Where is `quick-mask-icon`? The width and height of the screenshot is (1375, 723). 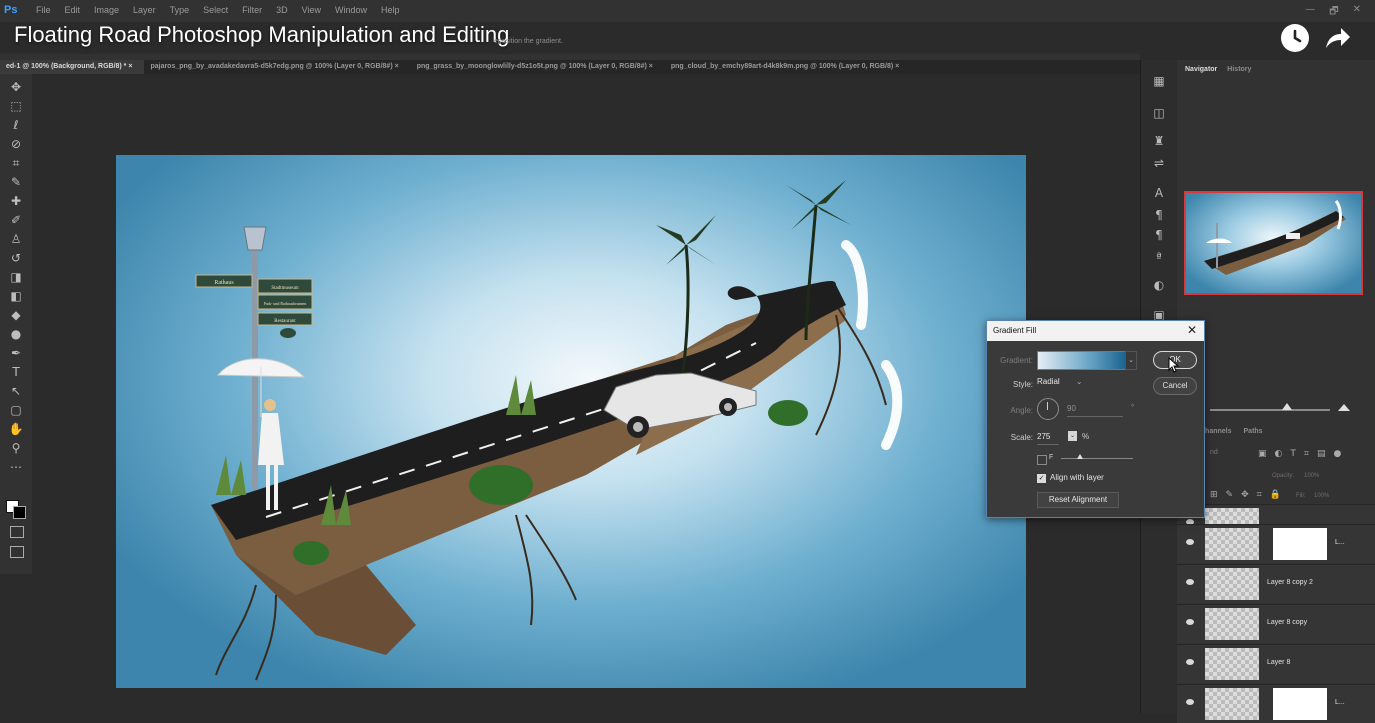 quick-mask-icon is located at coordinates (17, 532).